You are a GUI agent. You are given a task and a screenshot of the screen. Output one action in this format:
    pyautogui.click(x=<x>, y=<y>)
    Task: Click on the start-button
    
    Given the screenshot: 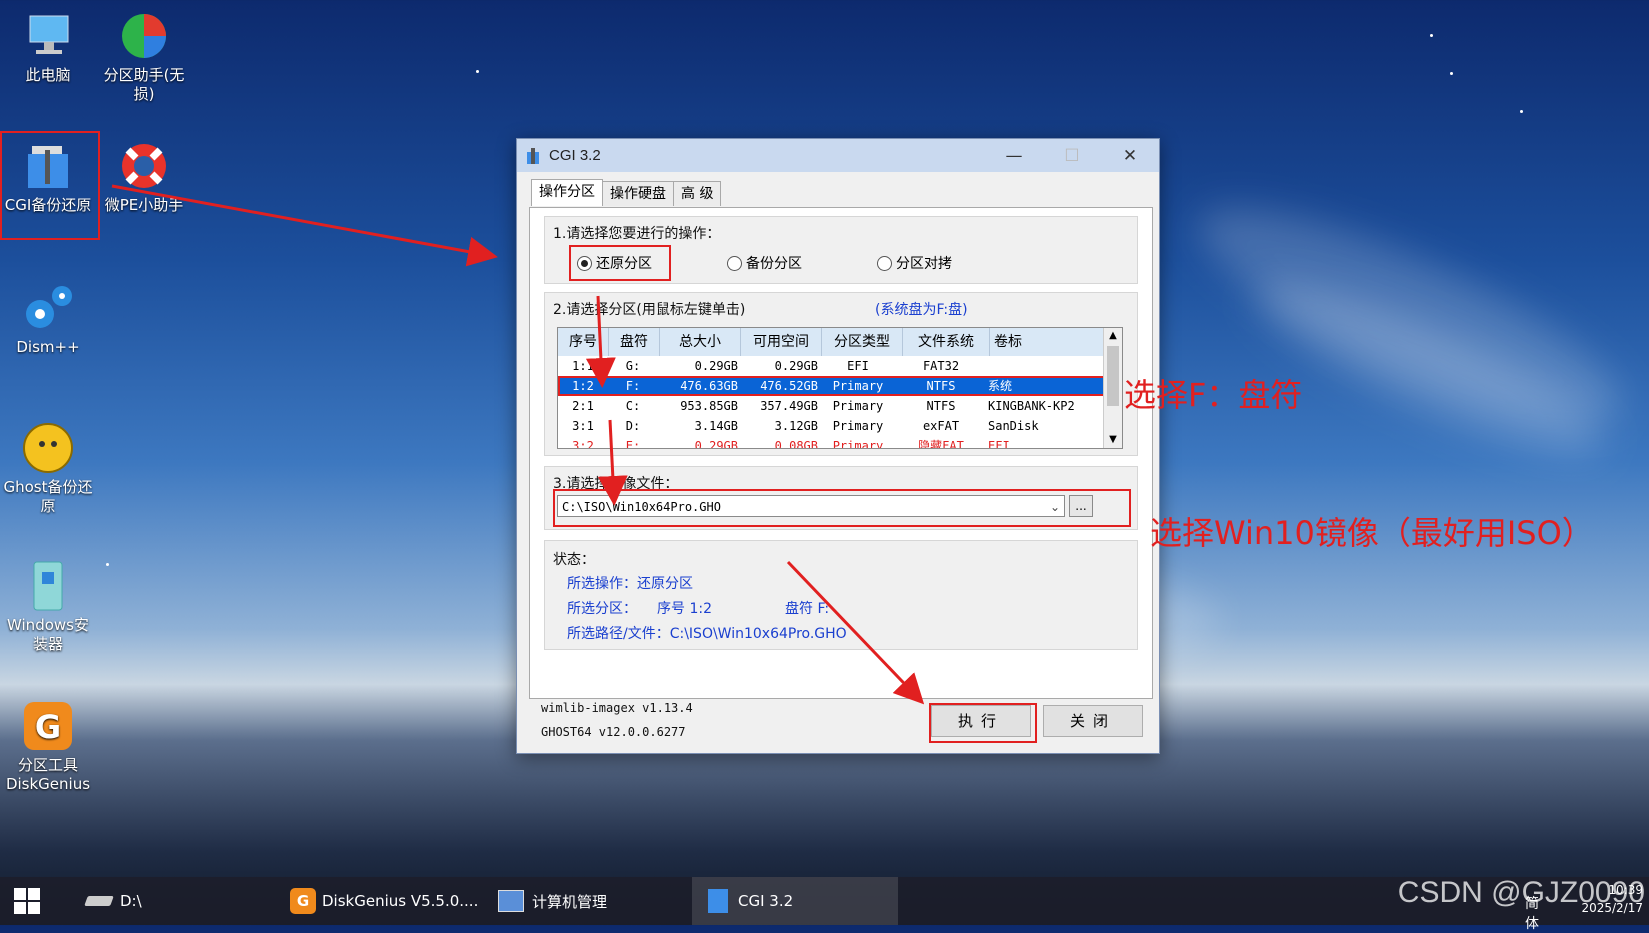 What is the action you would take?
    pyautogui.click(x=30, y=901)
    